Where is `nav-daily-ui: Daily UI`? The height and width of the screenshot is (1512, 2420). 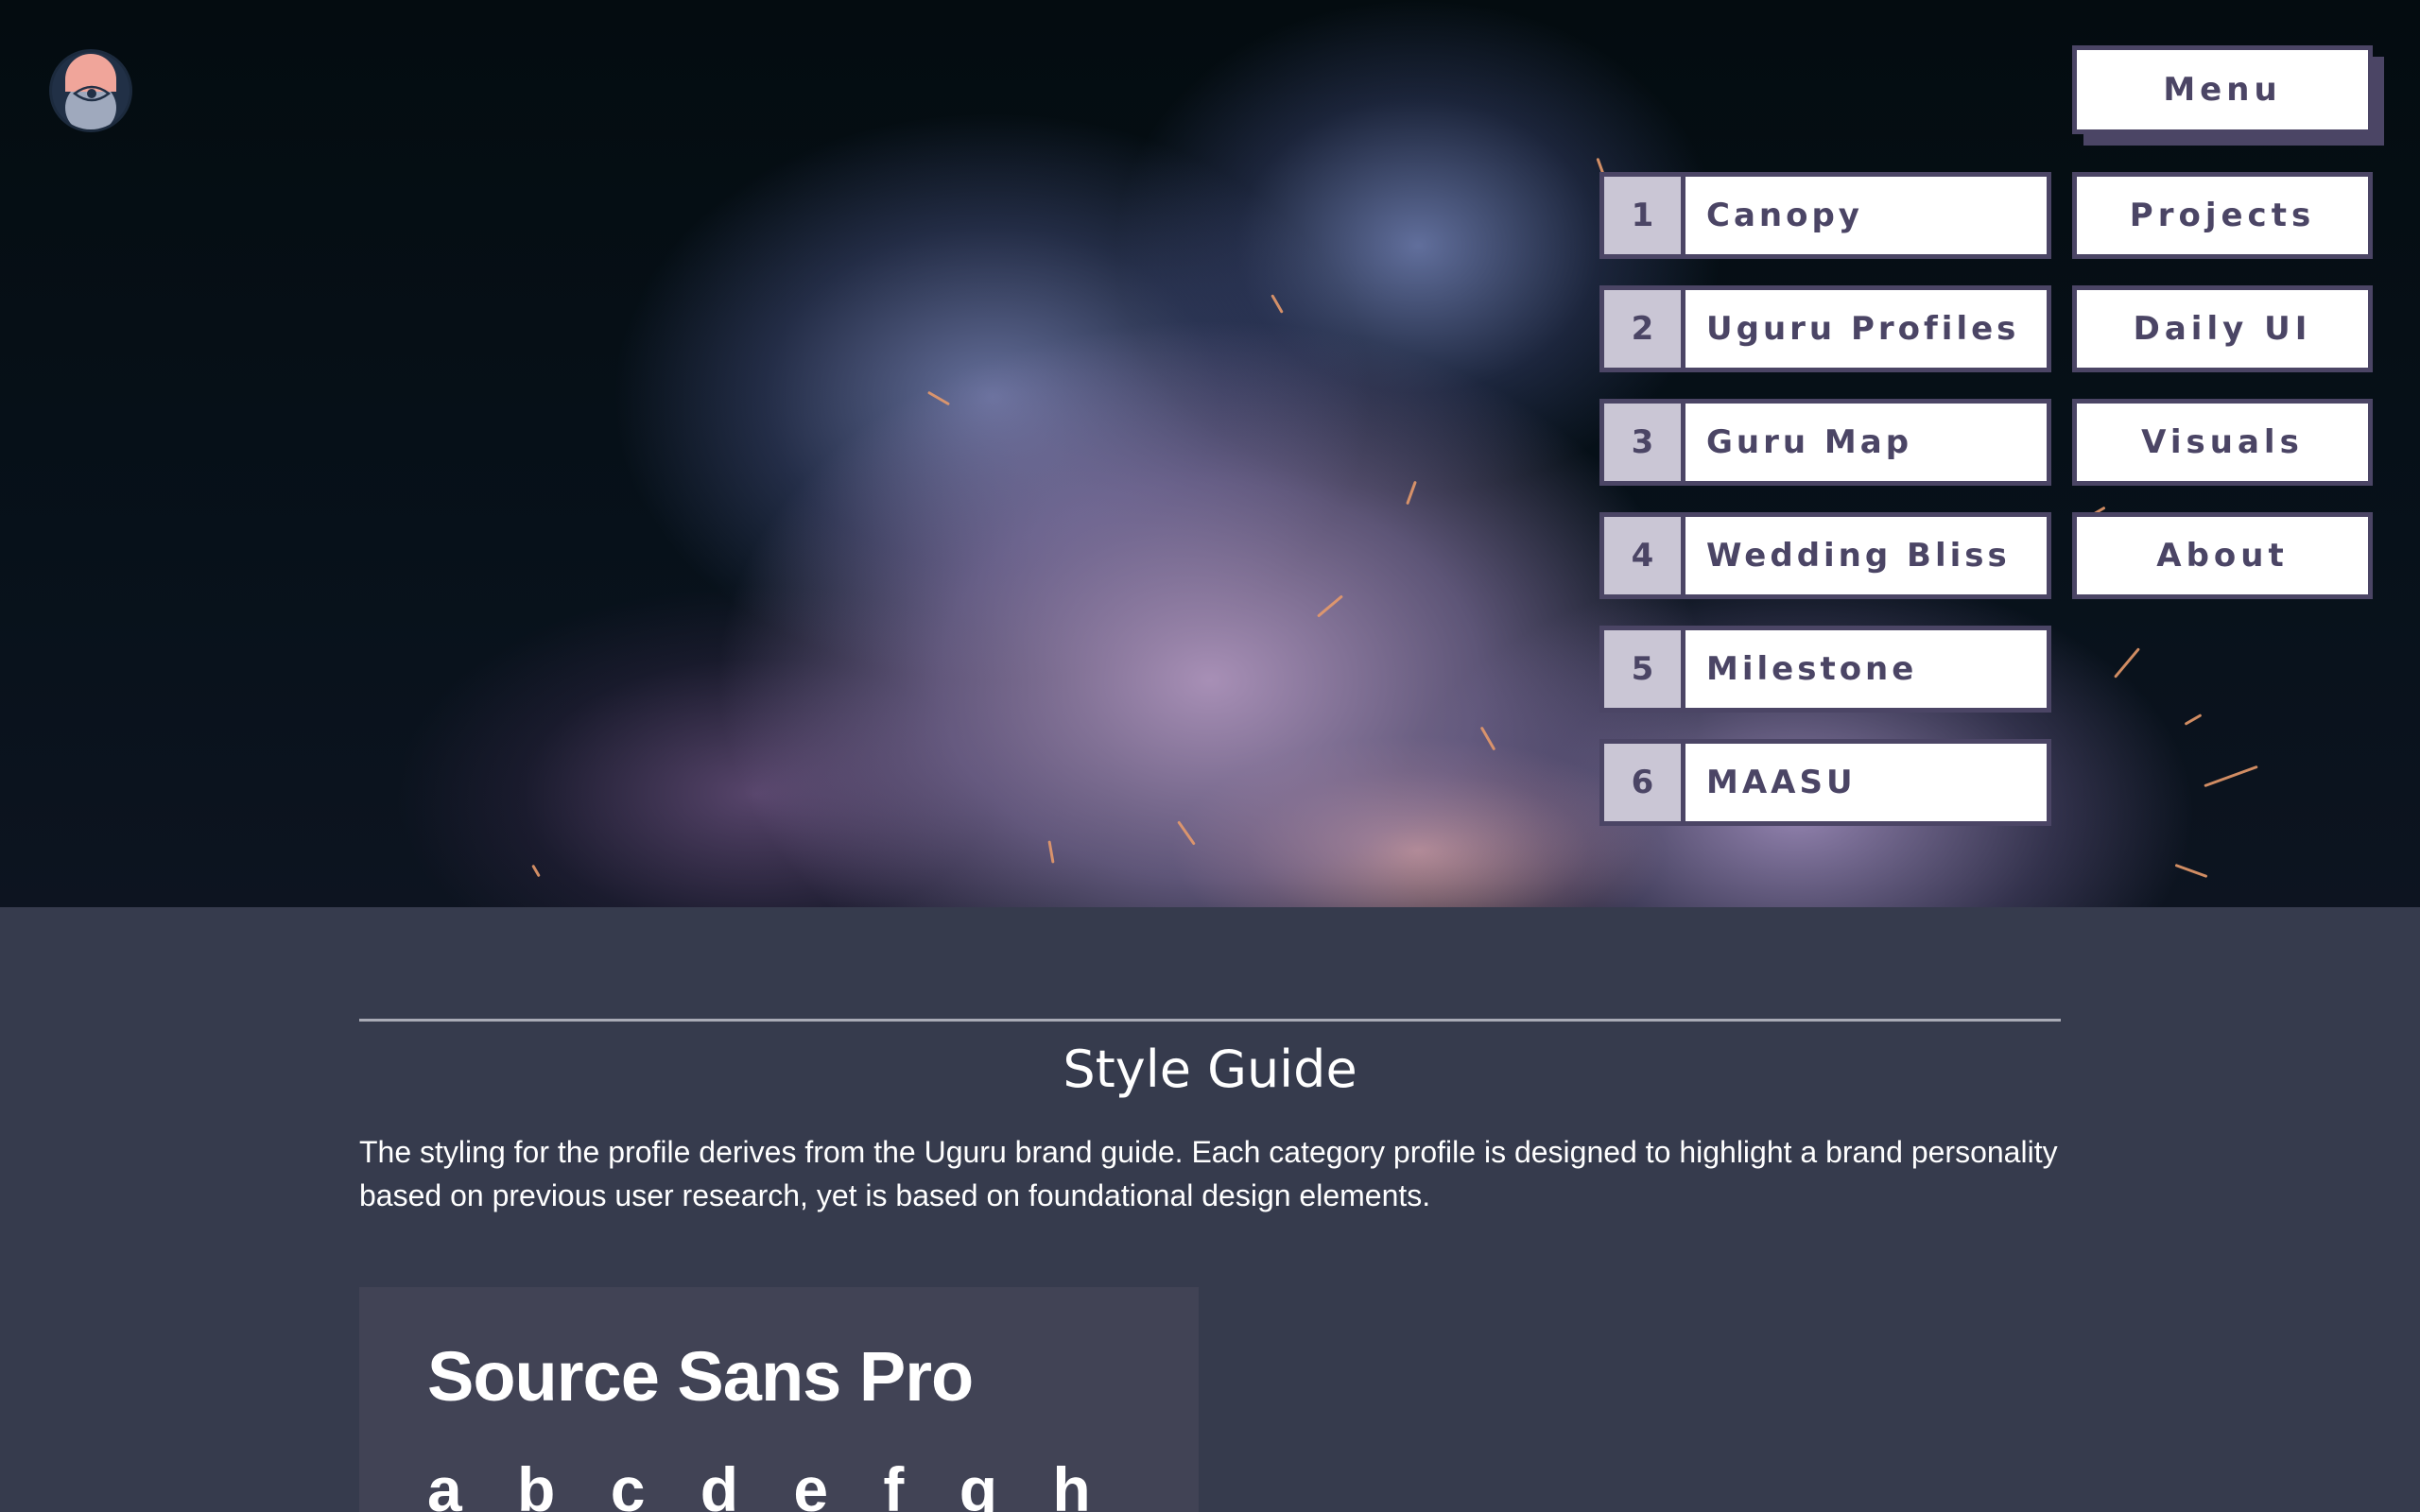 nav-daily-ui: Daily UI is located at coordinates (2222, 328).